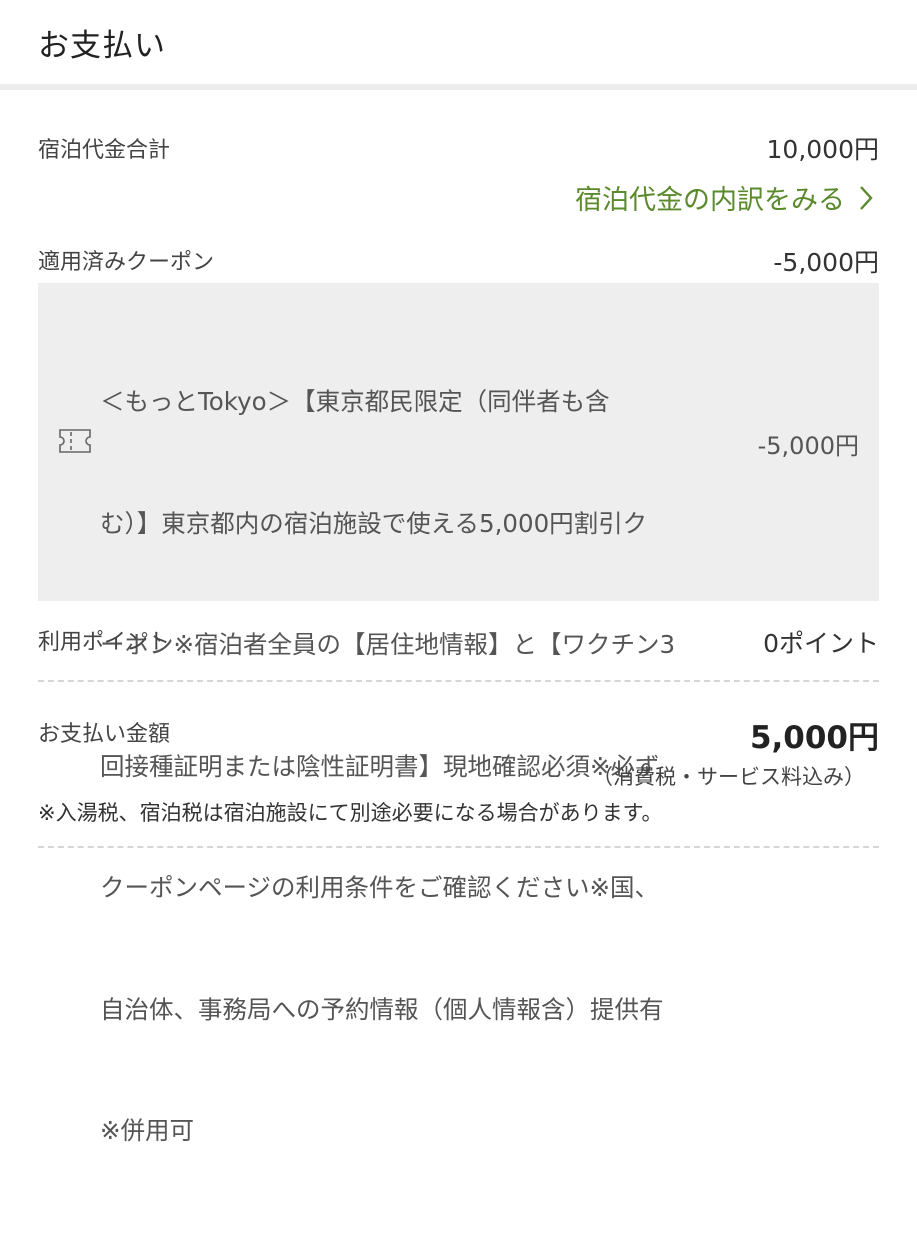 The image size is (917, 1233). What do you see at coordinates (822, 149) in the screenshot?
I see `lodging-total-value: 10,000円` at bounding box center [822, 149].